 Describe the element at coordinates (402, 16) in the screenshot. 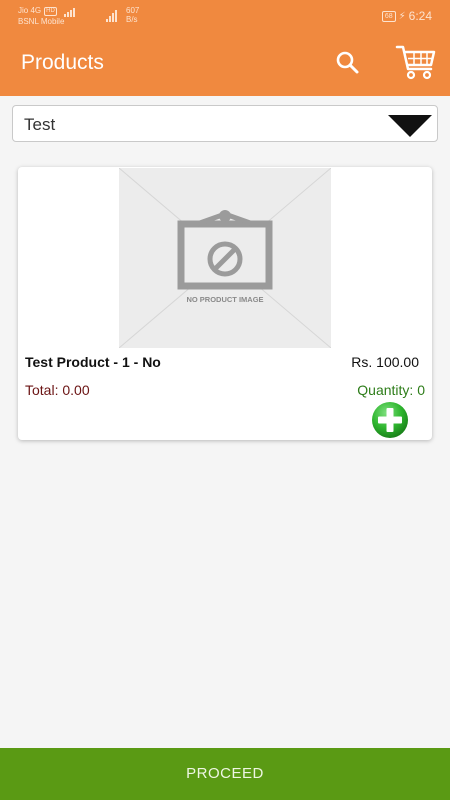

I see `charging-icon: ⚡` at that location.